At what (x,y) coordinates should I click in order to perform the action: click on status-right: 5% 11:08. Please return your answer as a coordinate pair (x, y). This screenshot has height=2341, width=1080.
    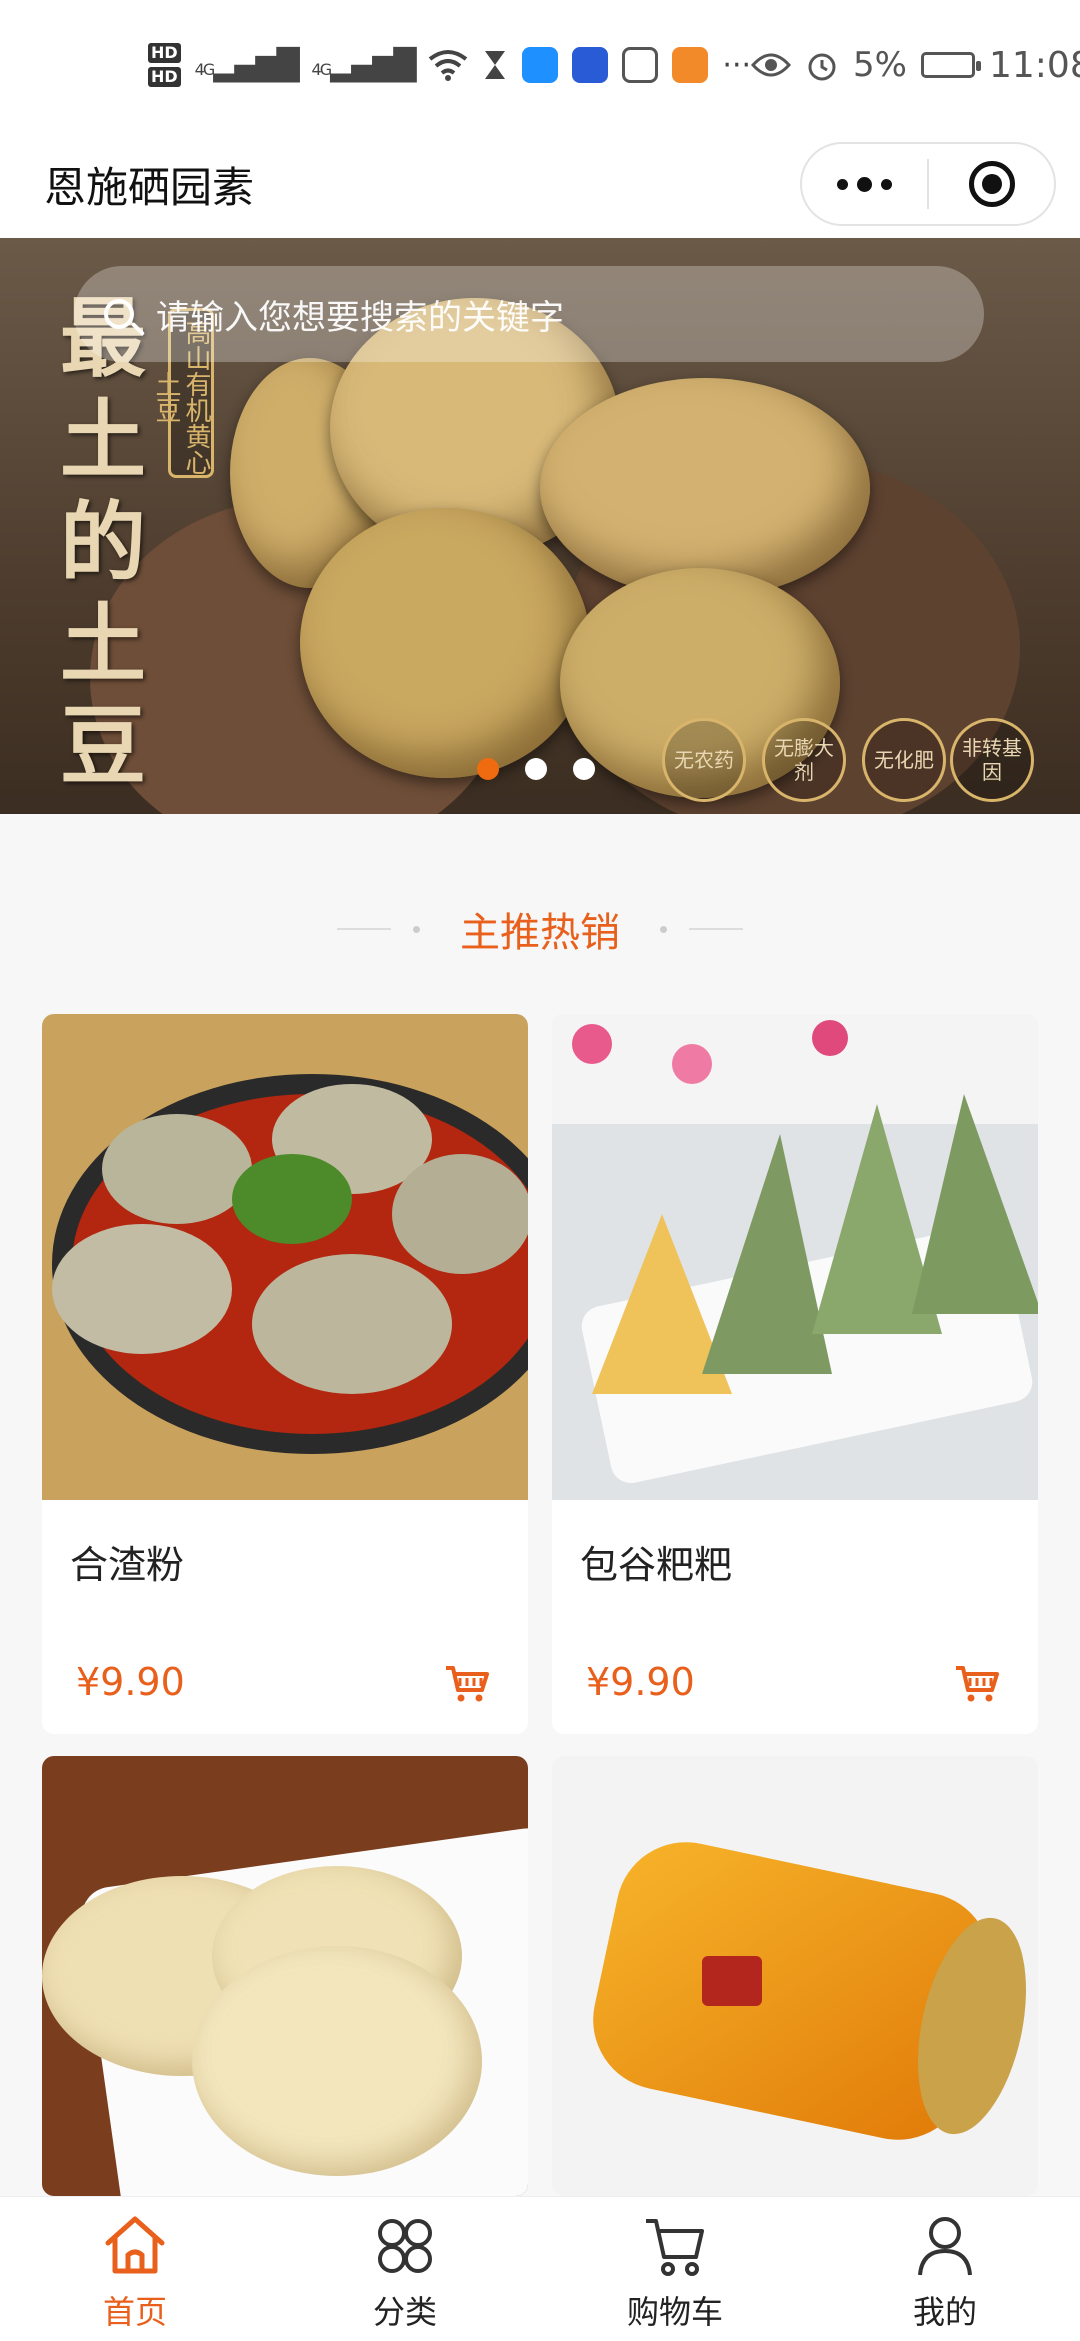
    Looking at the image, I should click on (915, 65).